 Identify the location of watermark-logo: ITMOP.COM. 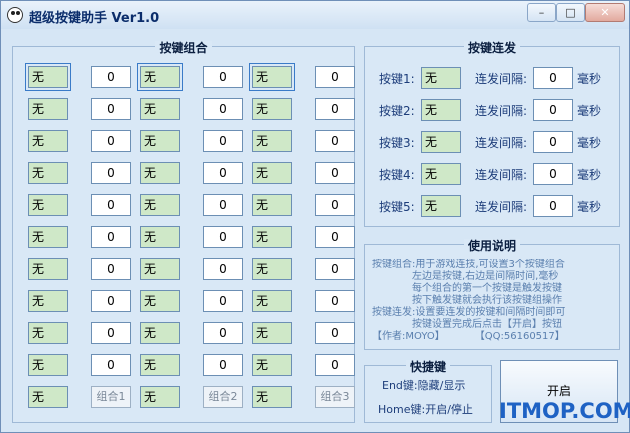
(564, 411).